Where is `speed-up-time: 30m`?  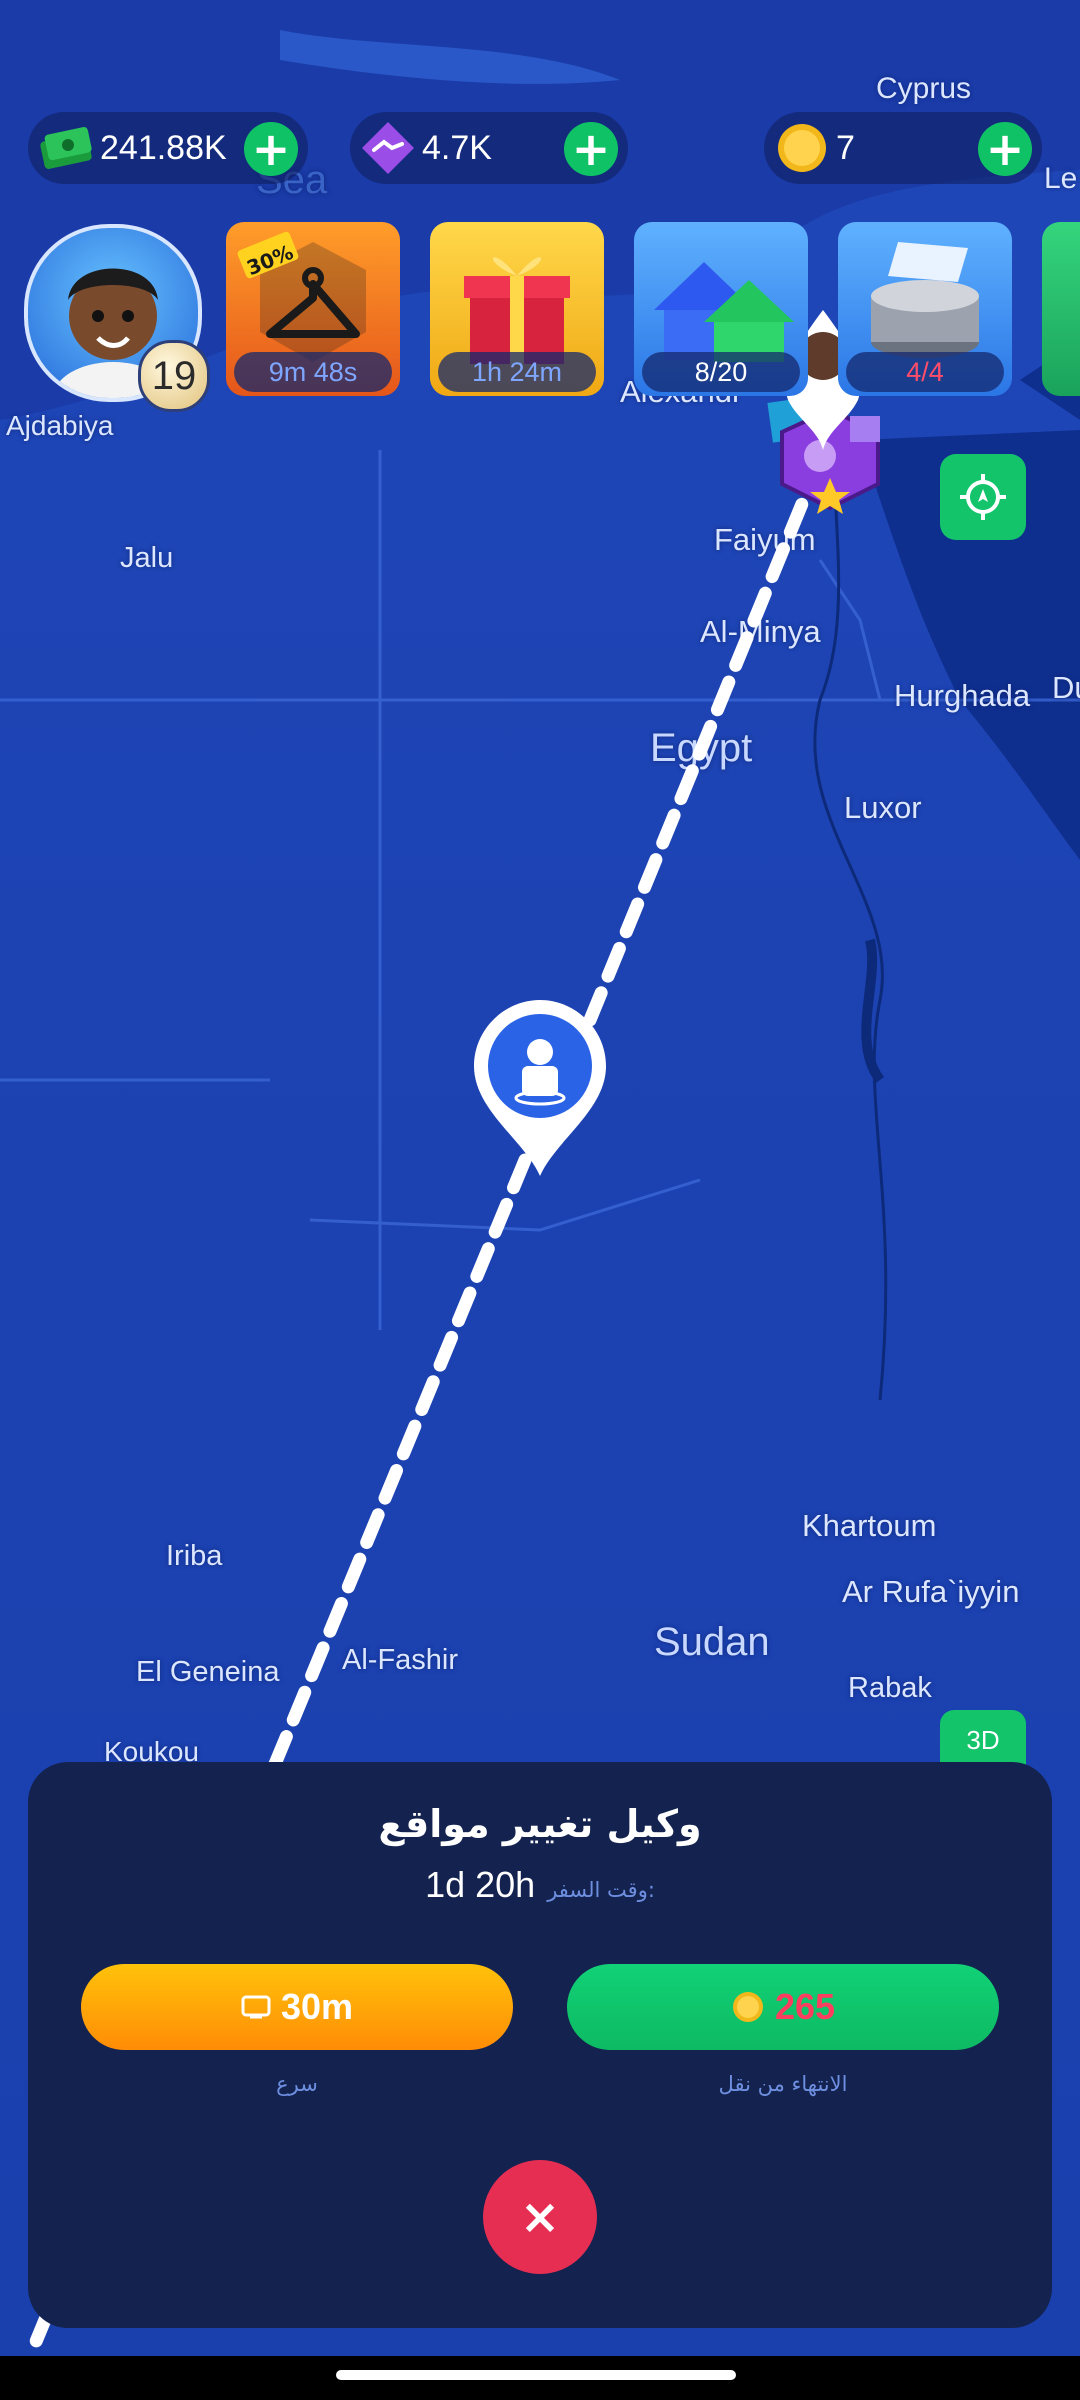 speed-up-time: 30m is located at coordinates (317, 2006).